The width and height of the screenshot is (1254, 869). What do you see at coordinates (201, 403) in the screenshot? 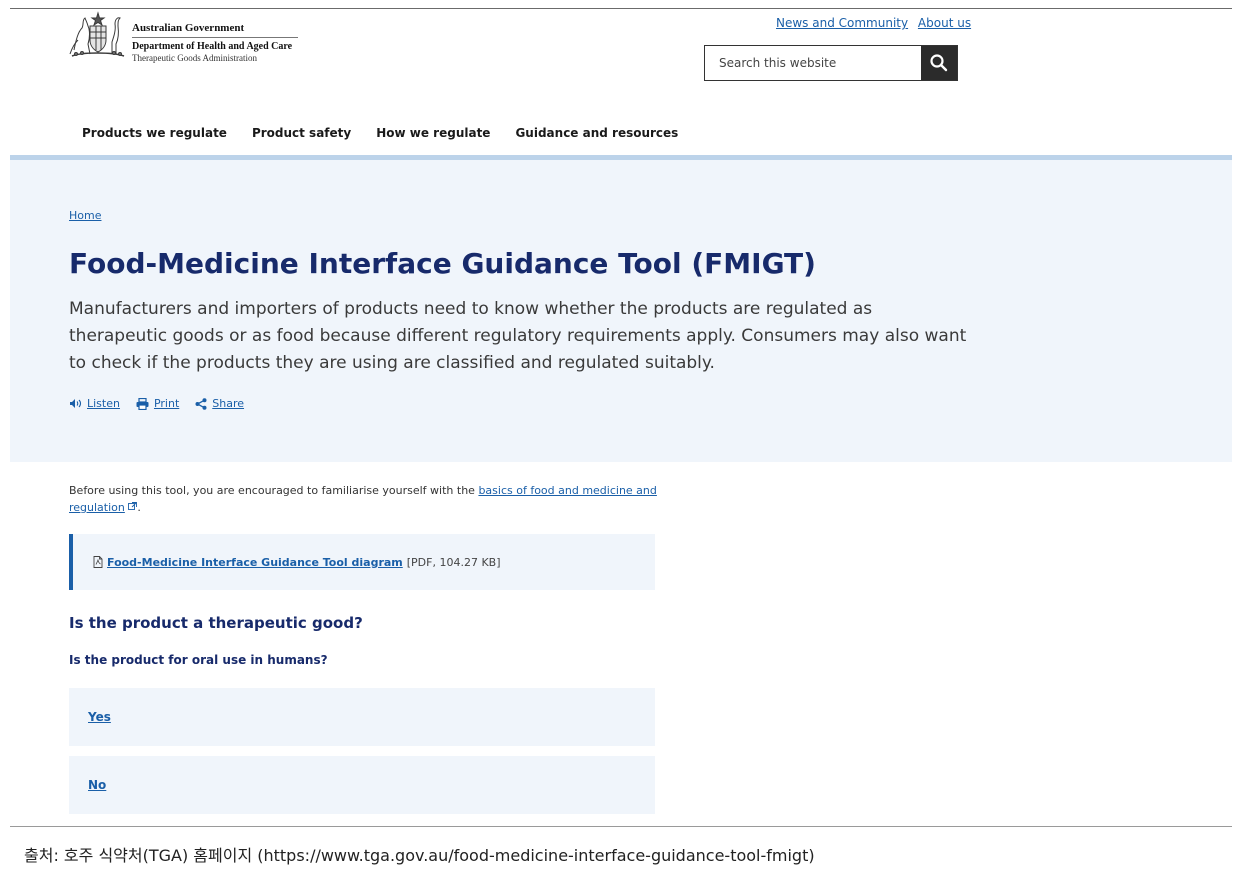
I see `share-icon` at bounding box center [201, 403].